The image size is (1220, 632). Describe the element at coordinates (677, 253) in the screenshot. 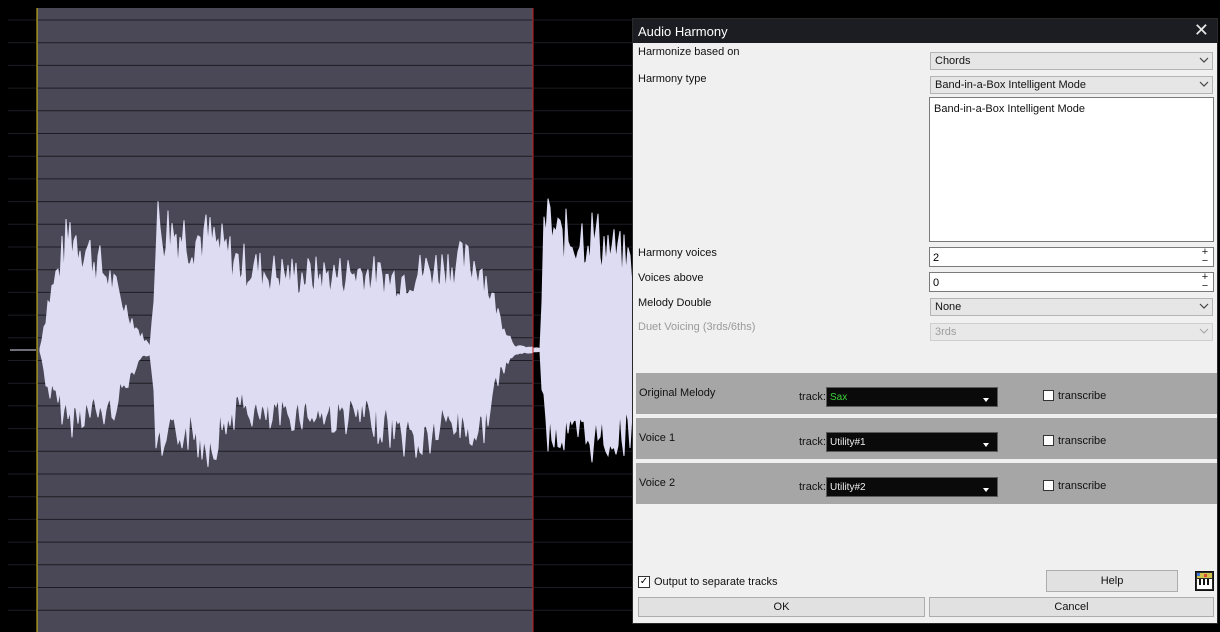

I see `harmony-voices-label: Harmony voices` at that location.